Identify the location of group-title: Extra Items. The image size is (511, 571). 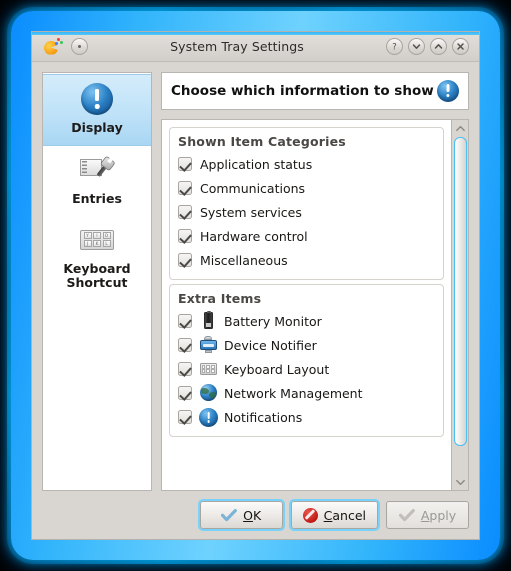
(220, 298).